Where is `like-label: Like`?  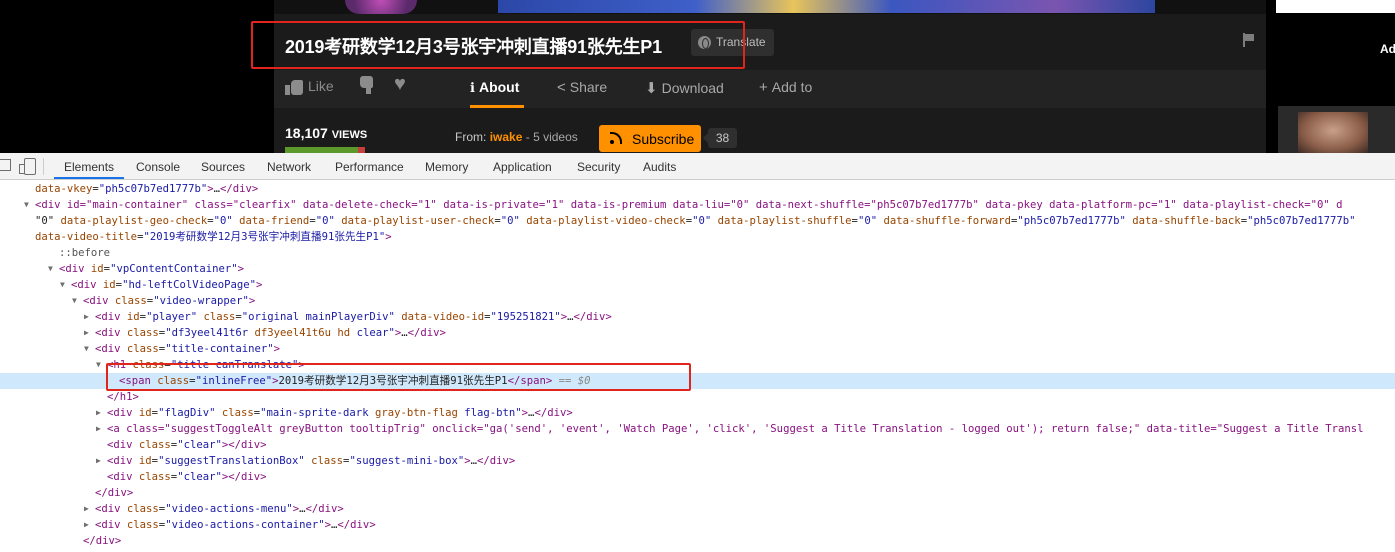 like-label: Like is located at coordinates (321, 86).